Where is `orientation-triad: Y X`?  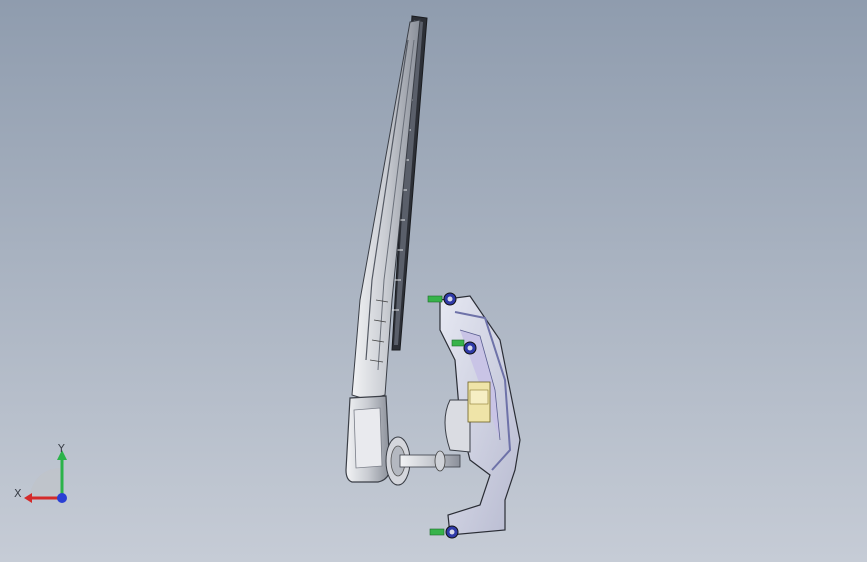 orientation-triad: Y X is located at coordinates (40, 472).